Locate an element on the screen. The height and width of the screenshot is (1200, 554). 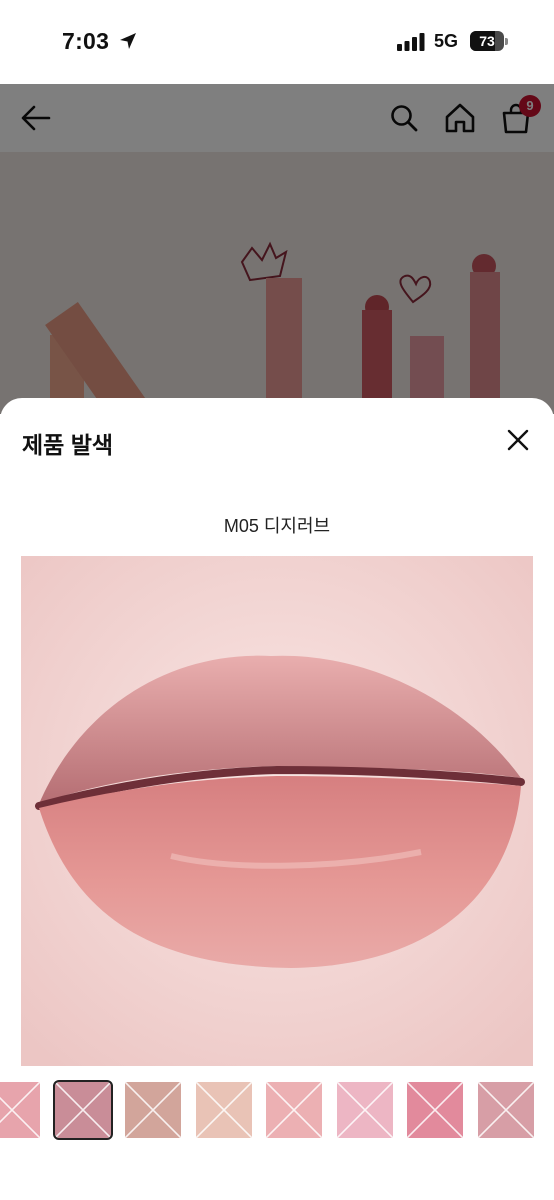
battery-percent: 73 is located at coordinates (487, 41).